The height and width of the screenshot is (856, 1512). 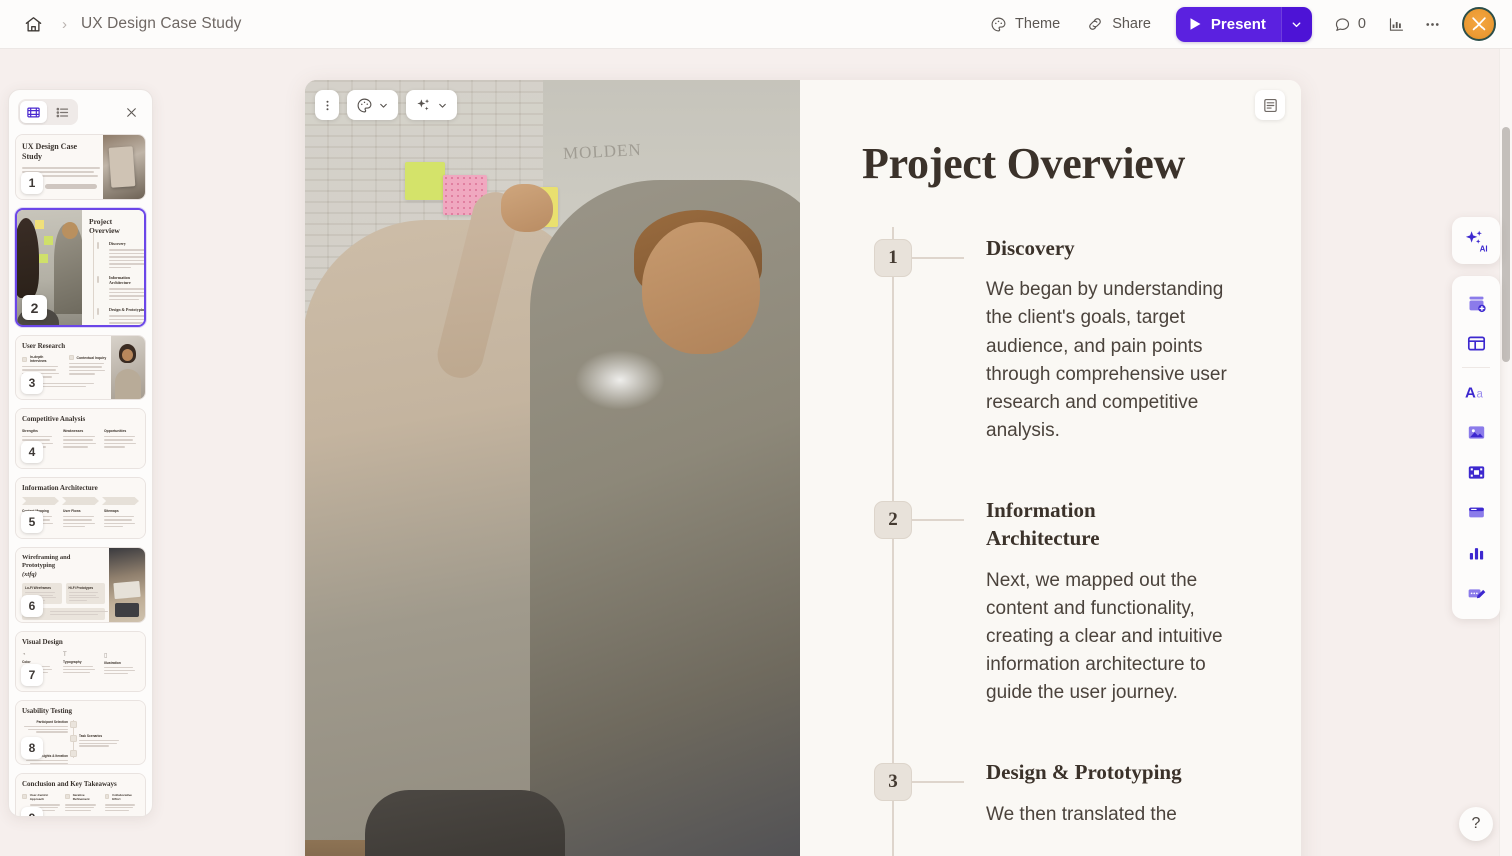 I want to click on thumb-title: Wireframing and Prototyping, so click(x=46, y=562).